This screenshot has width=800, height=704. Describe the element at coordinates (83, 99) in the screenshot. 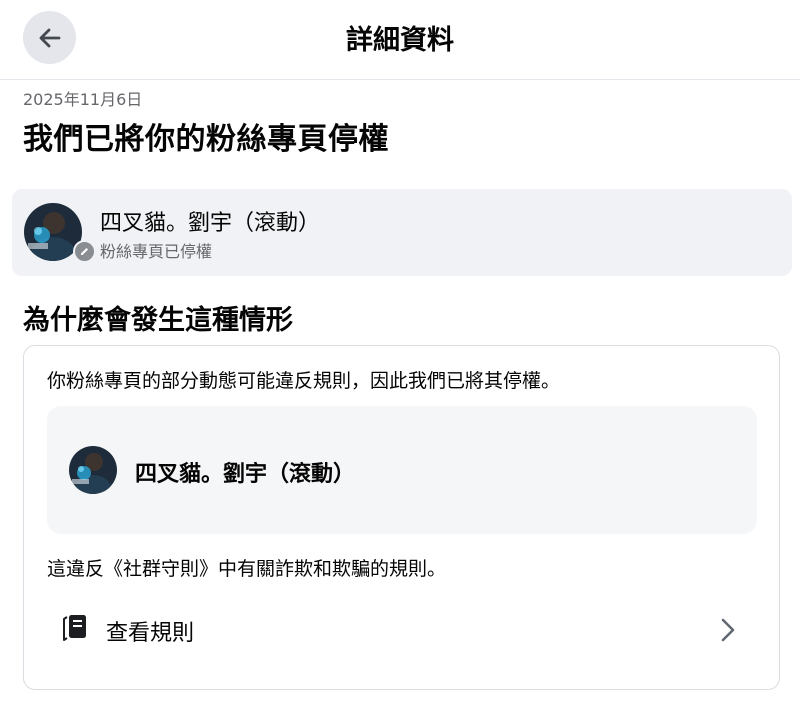

I see `notice-date: 2025年11月6日` at that location.